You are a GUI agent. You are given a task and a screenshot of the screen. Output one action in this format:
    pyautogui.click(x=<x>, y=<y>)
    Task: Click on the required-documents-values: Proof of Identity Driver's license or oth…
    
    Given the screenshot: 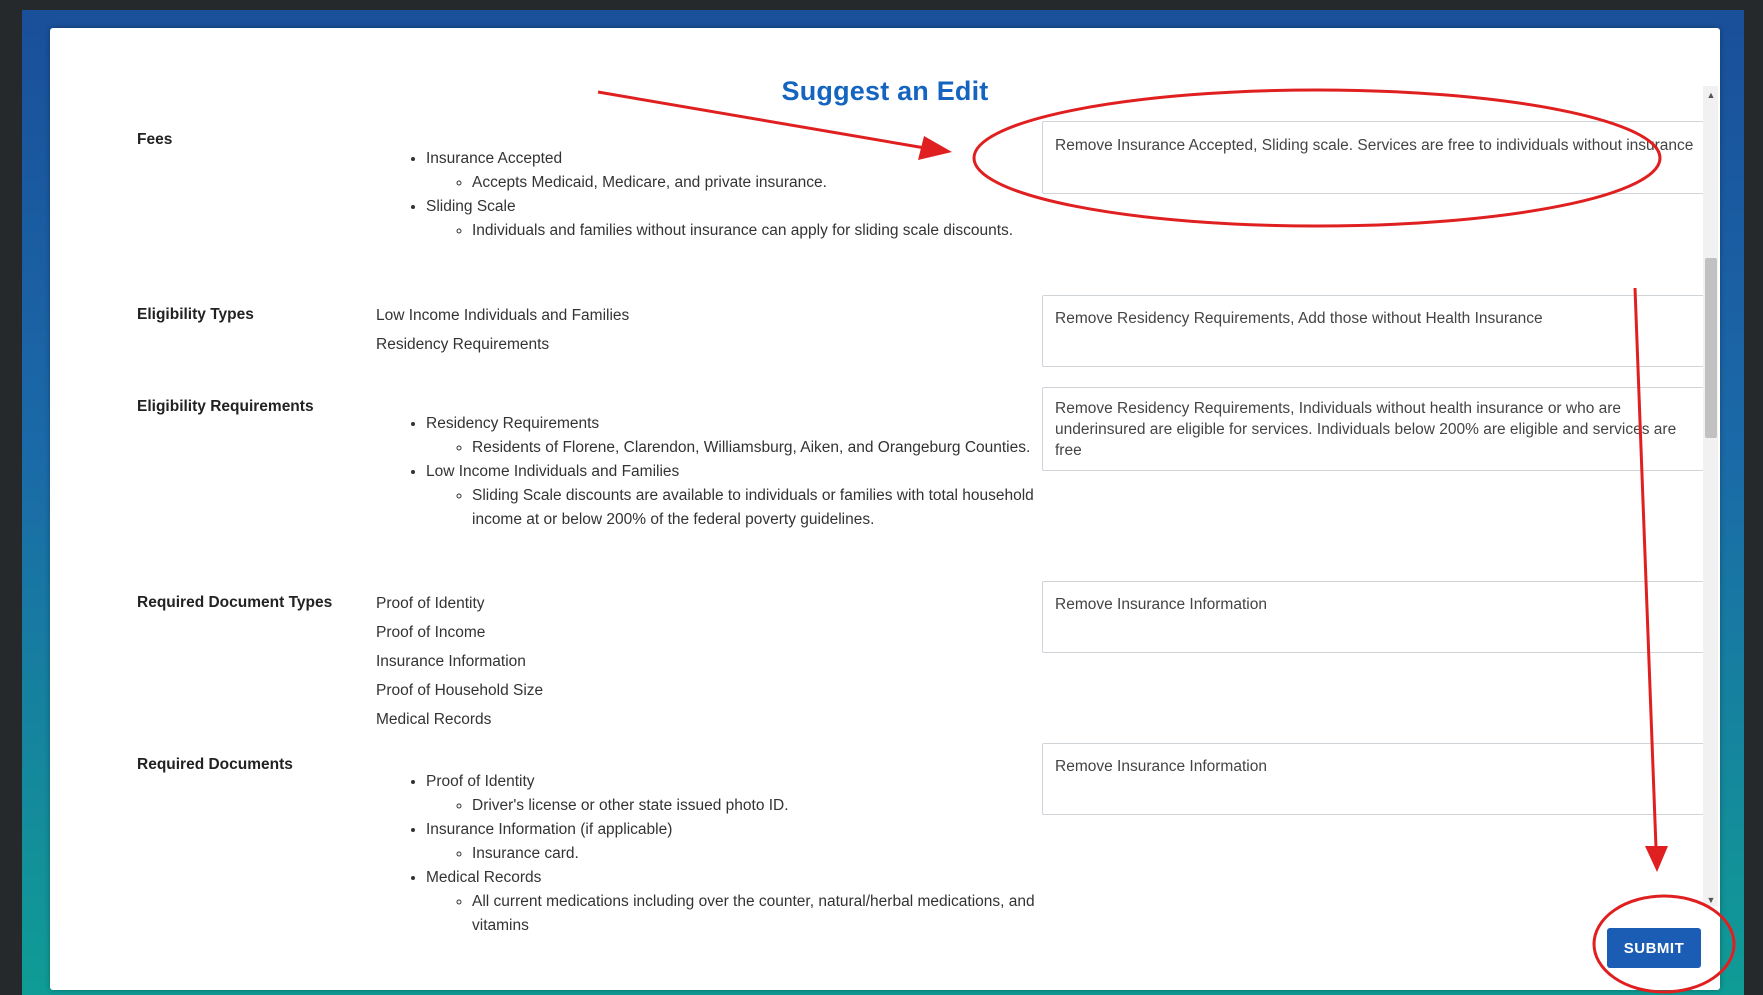 What is the action you would take?
    pyautogui.click(x=726, y=853)
    